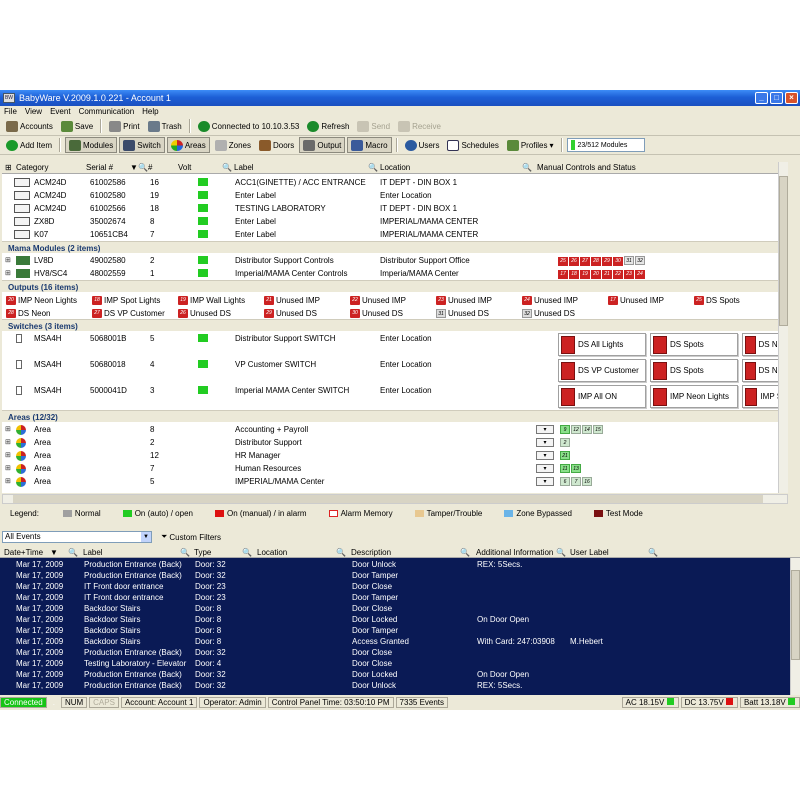 The width and height of the screenshot is (800, 800). What do you see at coordinates (783, 251) in the screenshot?
I see `grid-scroll-thumb` at bounding box center [783, 251].